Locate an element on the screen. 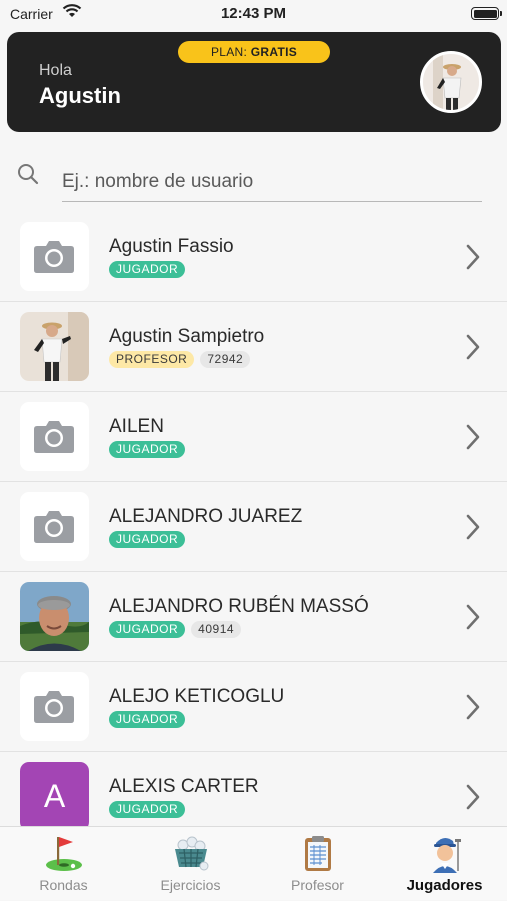  clock: 12:43 PM is located at coordinates (253, 13).